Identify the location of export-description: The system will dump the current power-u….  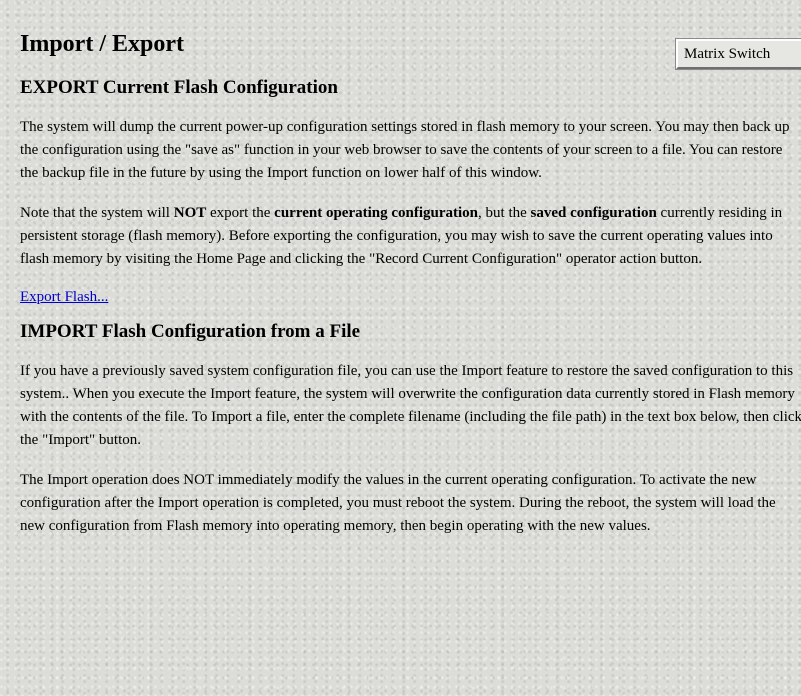
(405, 150).